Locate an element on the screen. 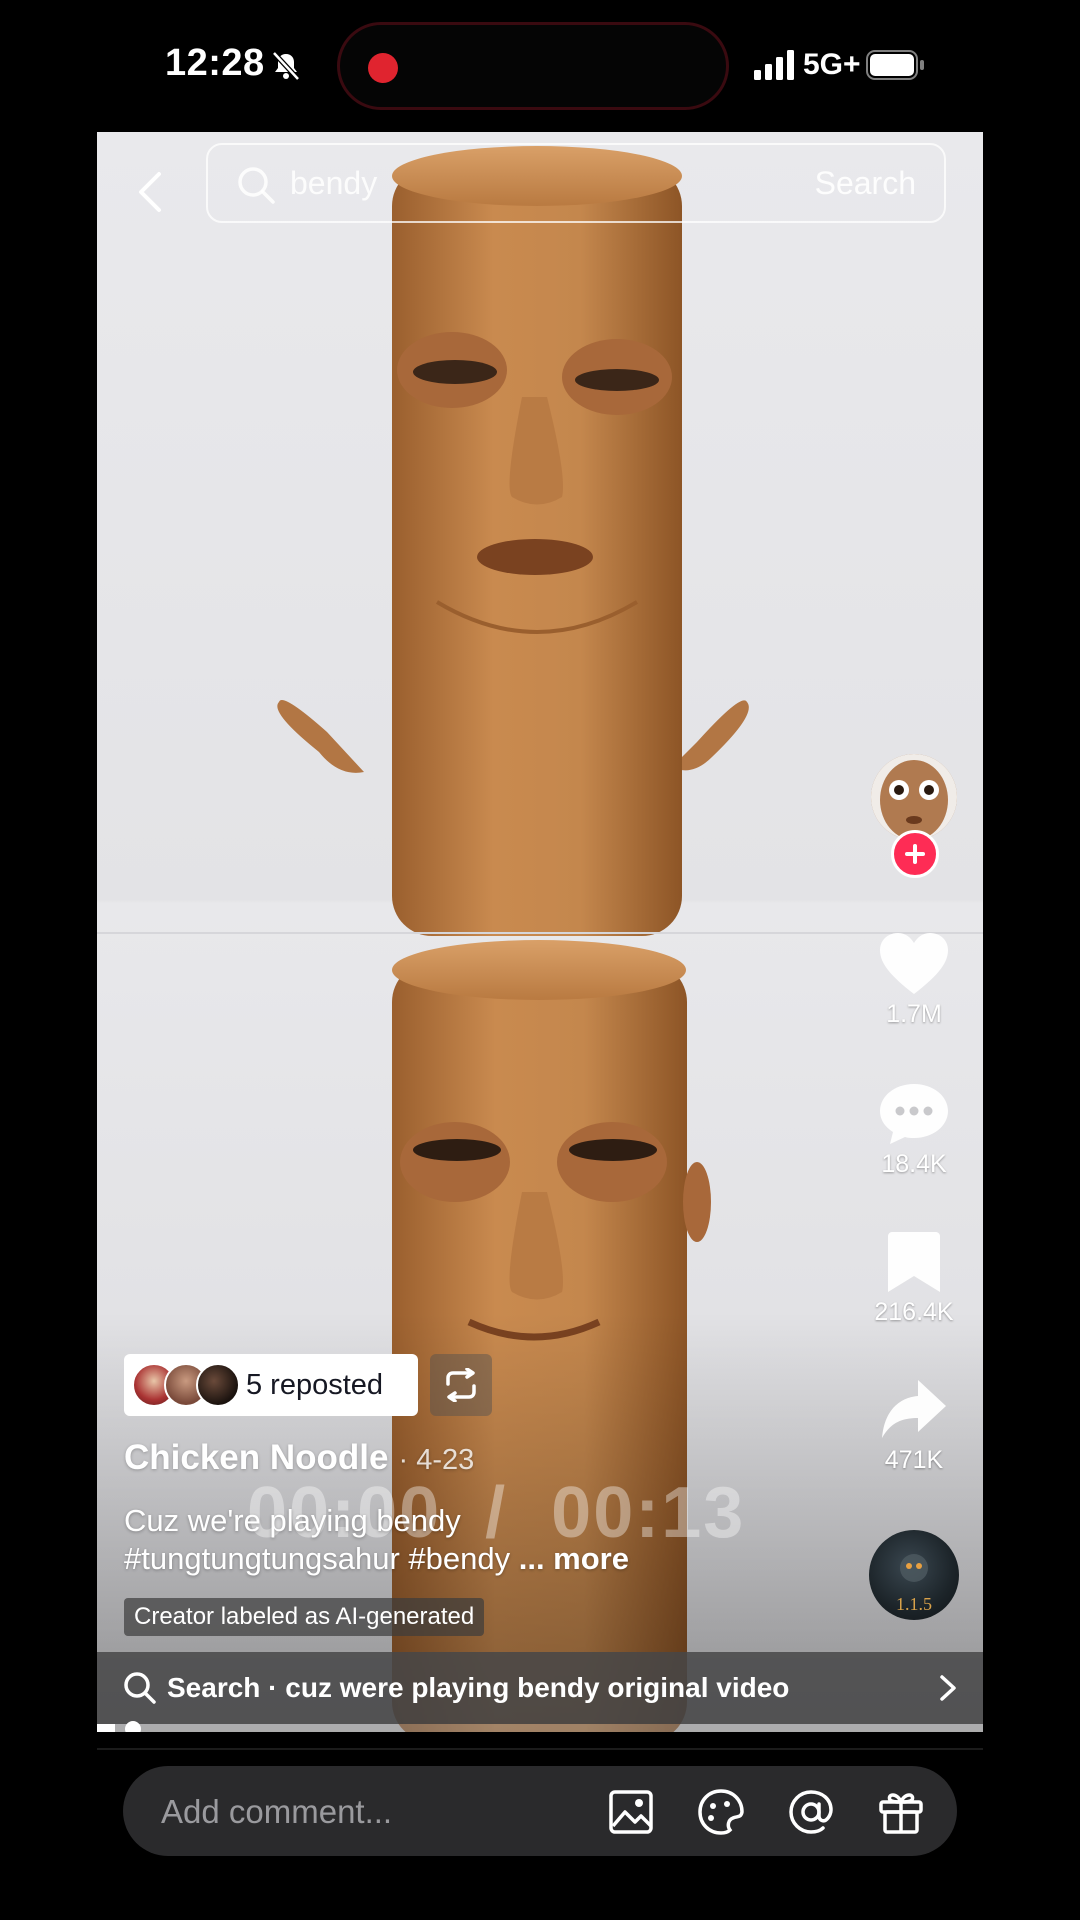  comment-bubble-icon is located at coordinates (914, 1114).